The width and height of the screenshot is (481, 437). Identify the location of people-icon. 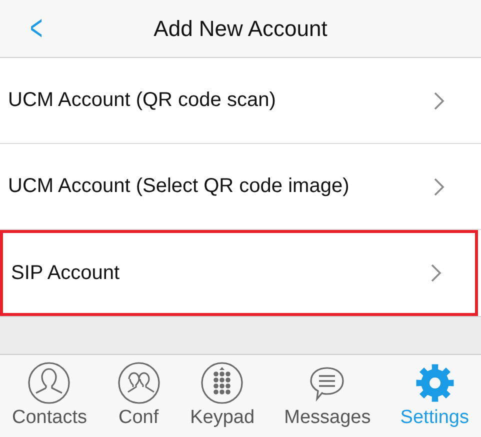
(138, 383).